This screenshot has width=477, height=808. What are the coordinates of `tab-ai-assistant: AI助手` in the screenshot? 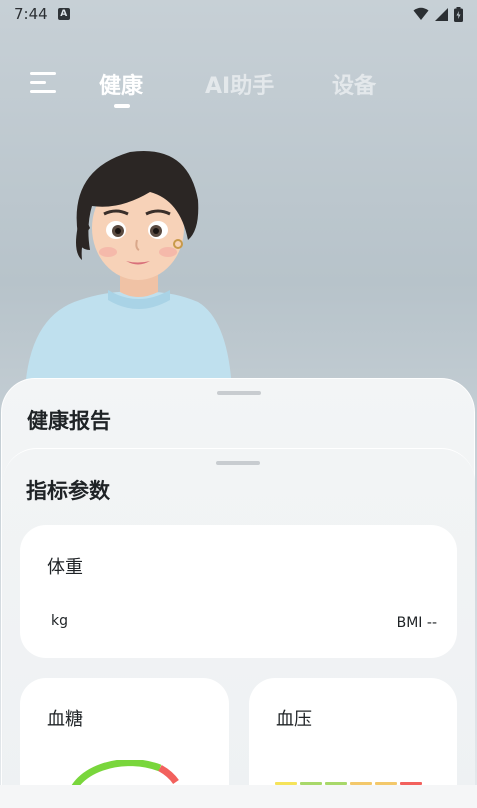 It's located at (239, 84).